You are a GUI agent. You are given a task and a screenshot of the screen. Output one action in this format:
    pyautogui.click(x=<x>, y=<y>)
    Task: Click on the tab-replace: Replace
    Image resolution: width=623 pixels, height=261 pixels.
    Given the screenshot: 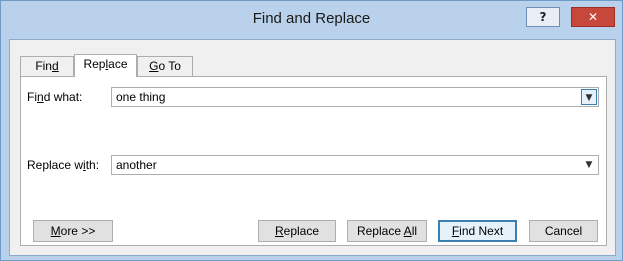 What is the action you would take?
    pyautogui.click(x=105, y=65)
    